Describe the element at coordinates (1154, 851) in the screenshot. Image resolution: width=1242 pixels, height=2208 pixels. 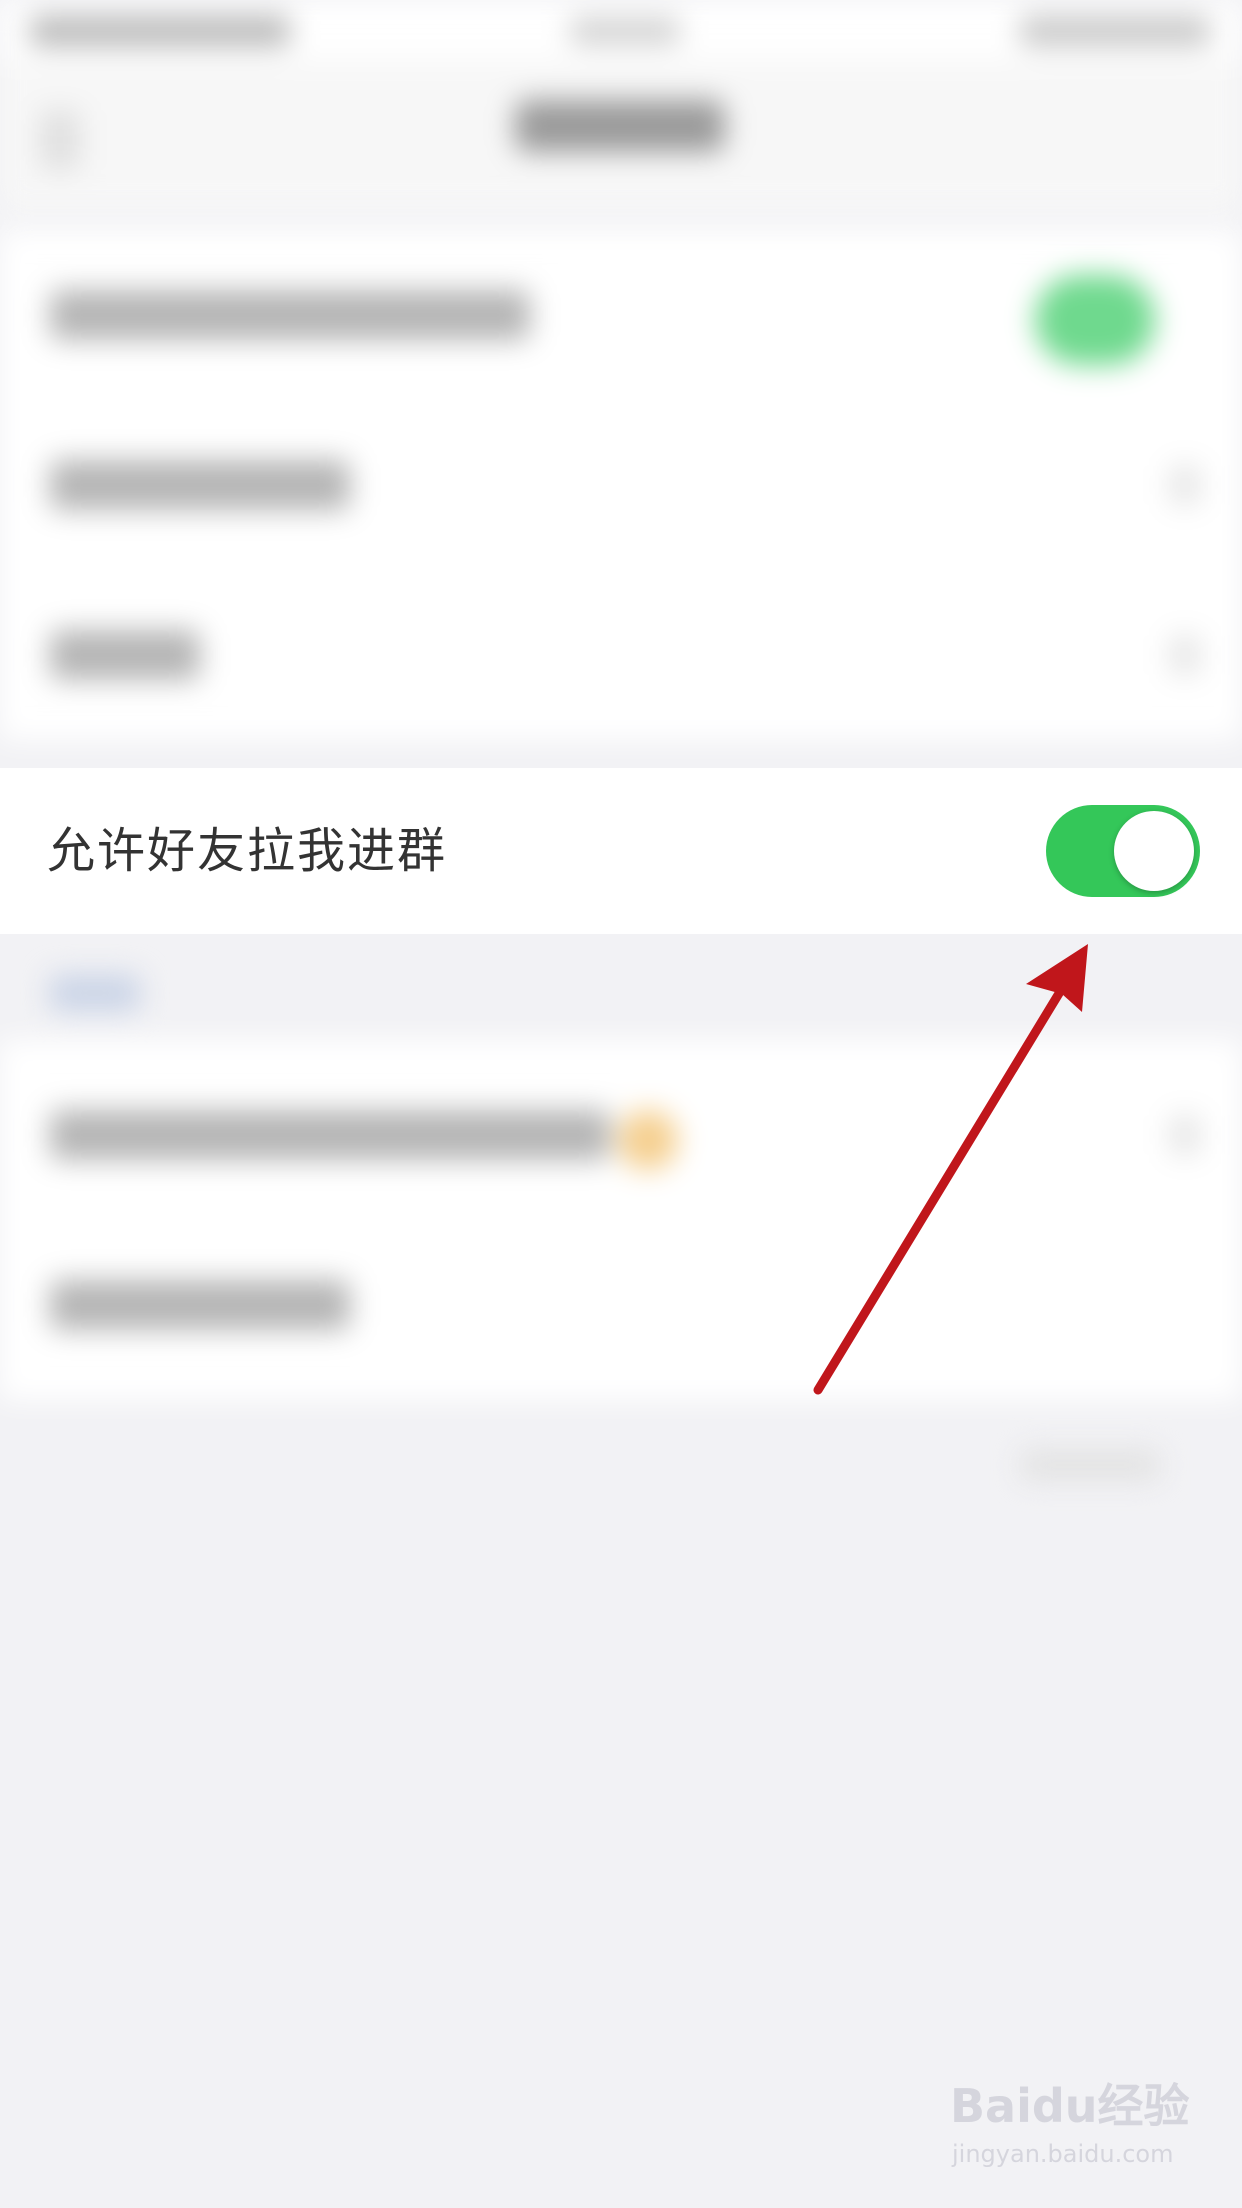
I see `toggle-knob` at that location.